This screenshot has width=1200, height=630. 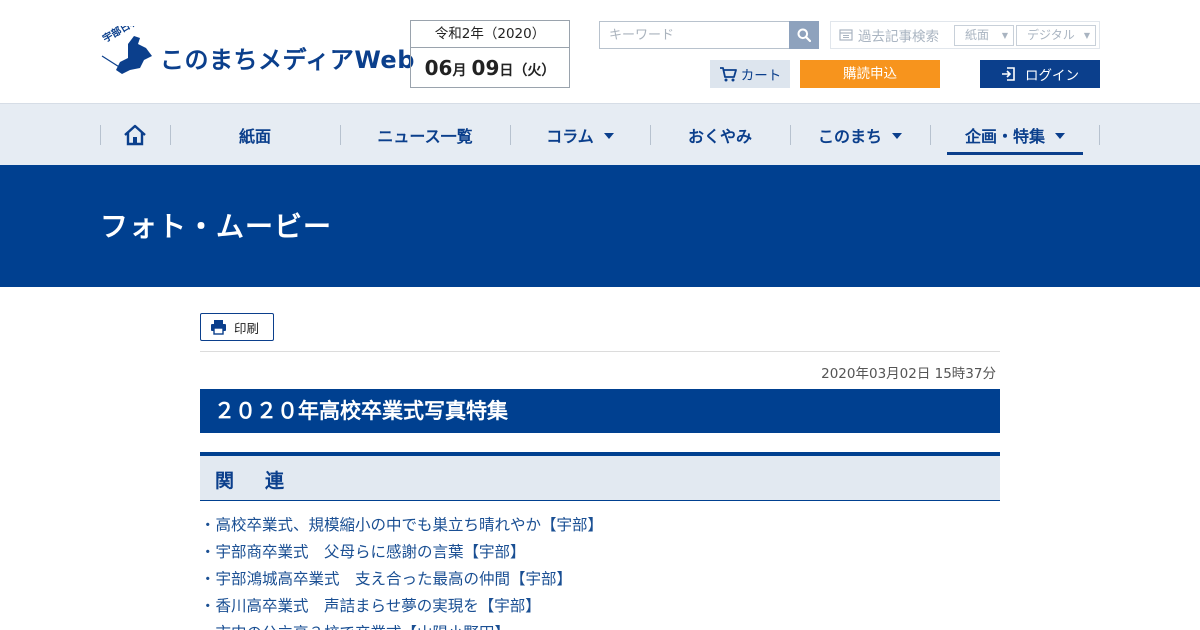 What do you see at coordinates (580, 134) in the screenshot?
I see `nav-item-column: コラム` at bounding box center [580, 134].